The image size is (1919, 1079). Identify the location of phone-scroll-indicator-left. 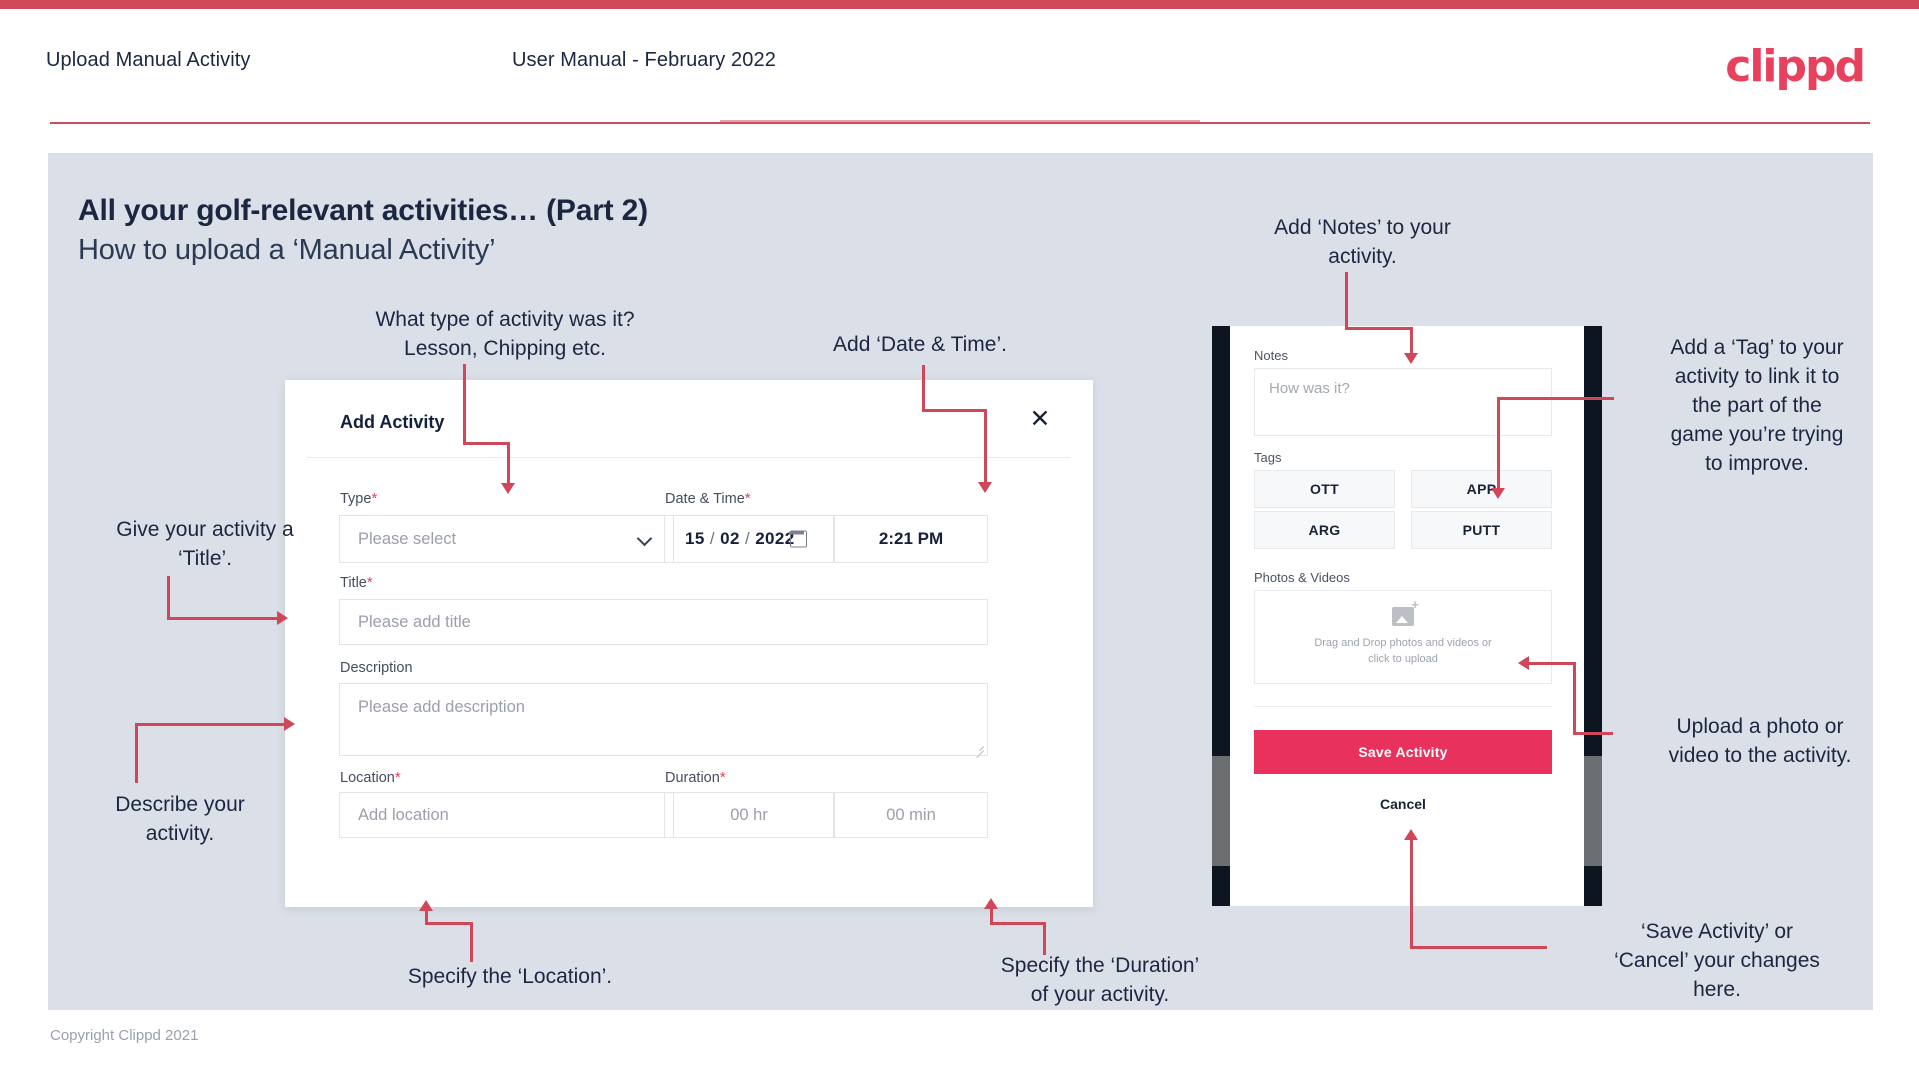
(1221, 811).